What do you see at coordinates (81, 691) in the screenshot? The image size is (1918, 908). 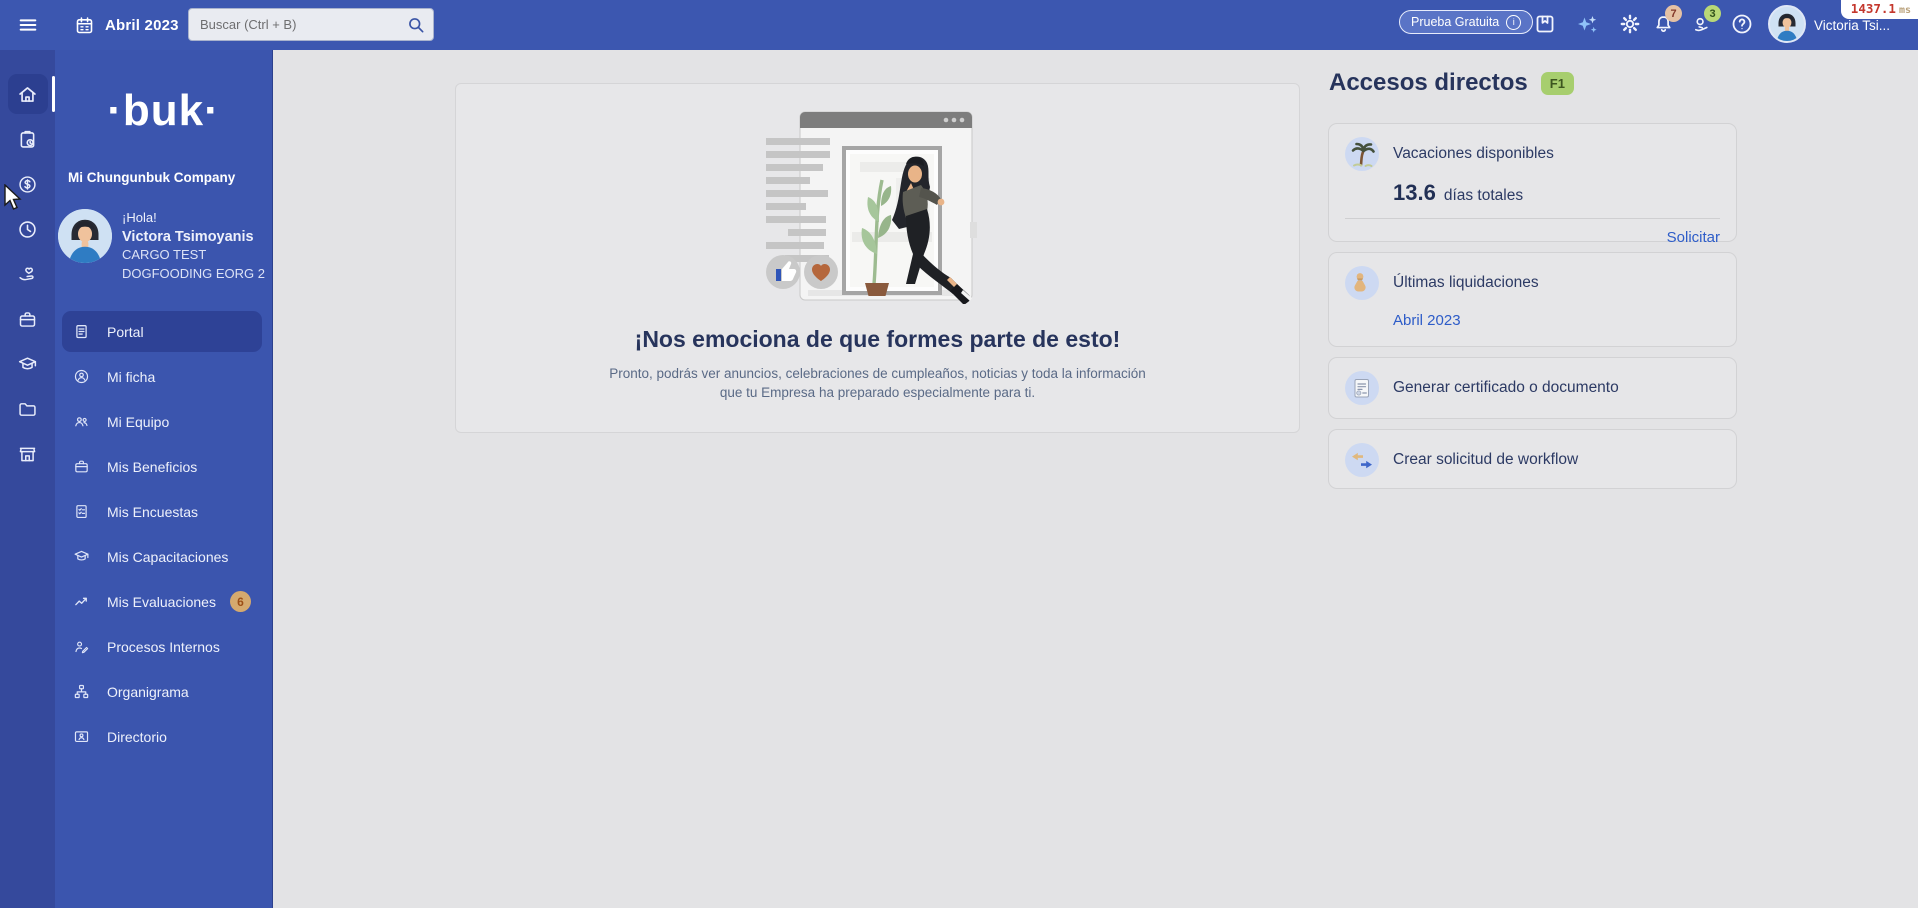 I see `org-chart-icon` at bounding box center [81, 691].